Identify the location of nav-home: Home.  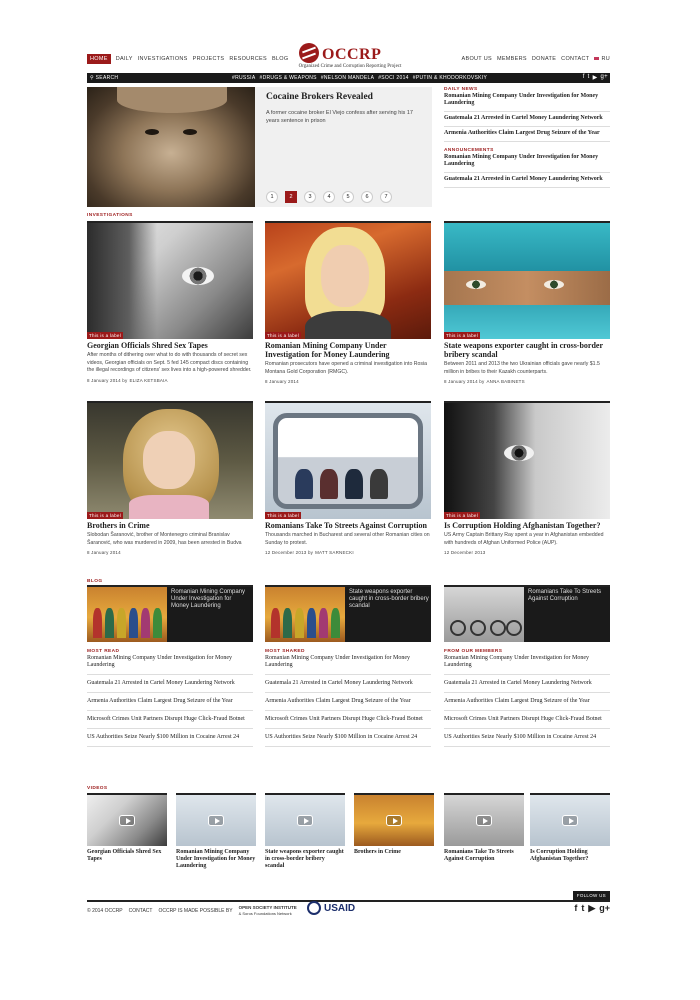
(99, 59).